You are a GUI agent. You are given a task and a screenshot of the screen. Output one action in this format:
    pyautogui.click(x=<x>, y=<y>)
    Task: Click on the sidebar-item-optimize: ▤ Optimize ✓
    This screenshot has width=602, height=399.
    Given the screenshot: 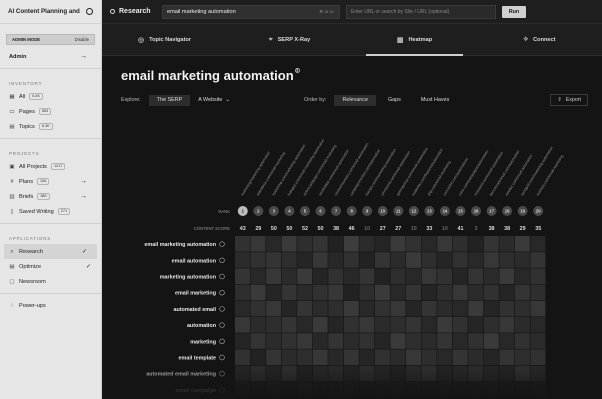 What is the action you would take?
    pyautogui.click(x=50, y=266)
    